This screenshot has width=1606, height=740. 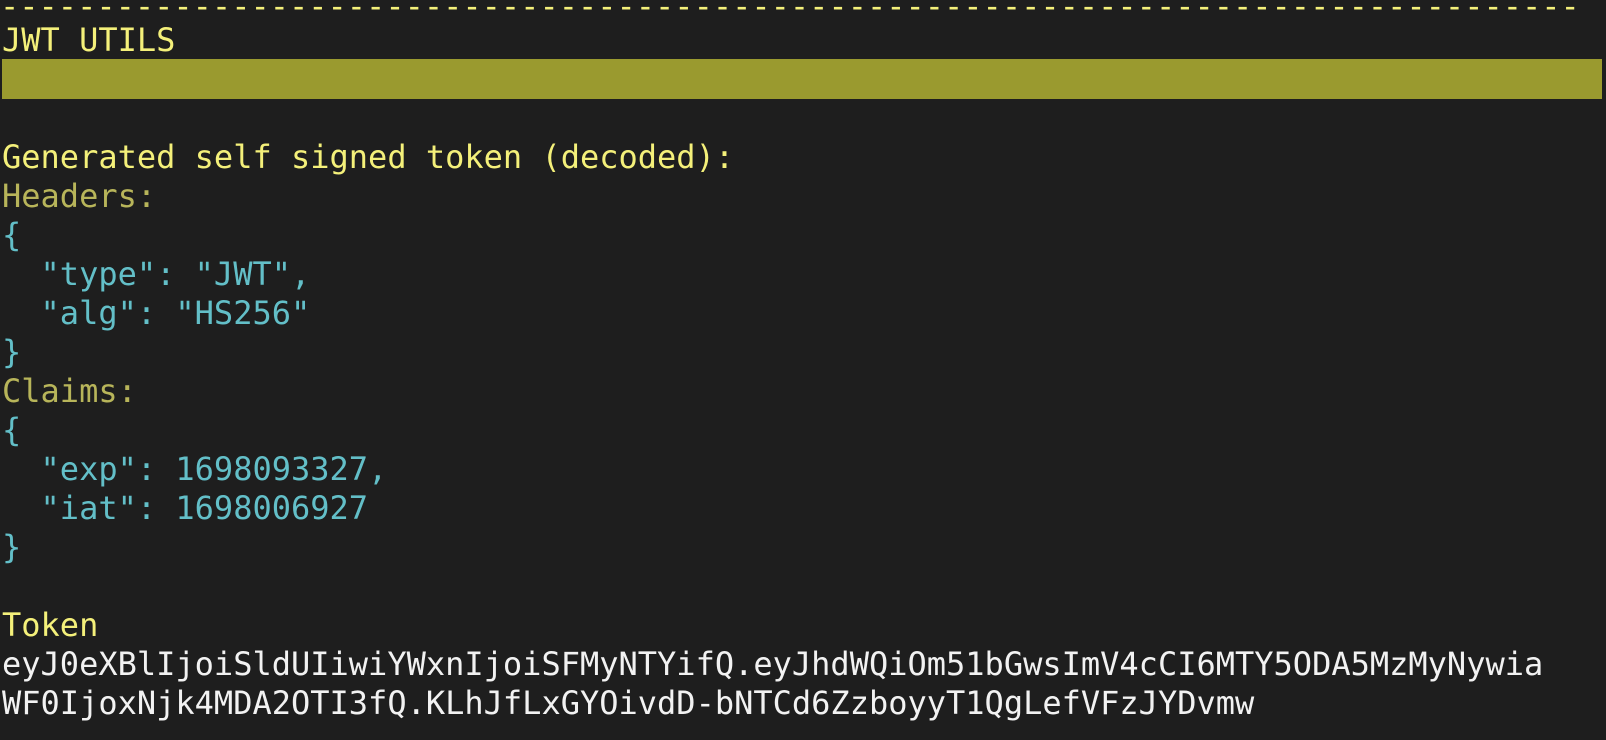 I want to click on claim-exp-line: "exp": 1698093327,, so click(x=195, y=469).